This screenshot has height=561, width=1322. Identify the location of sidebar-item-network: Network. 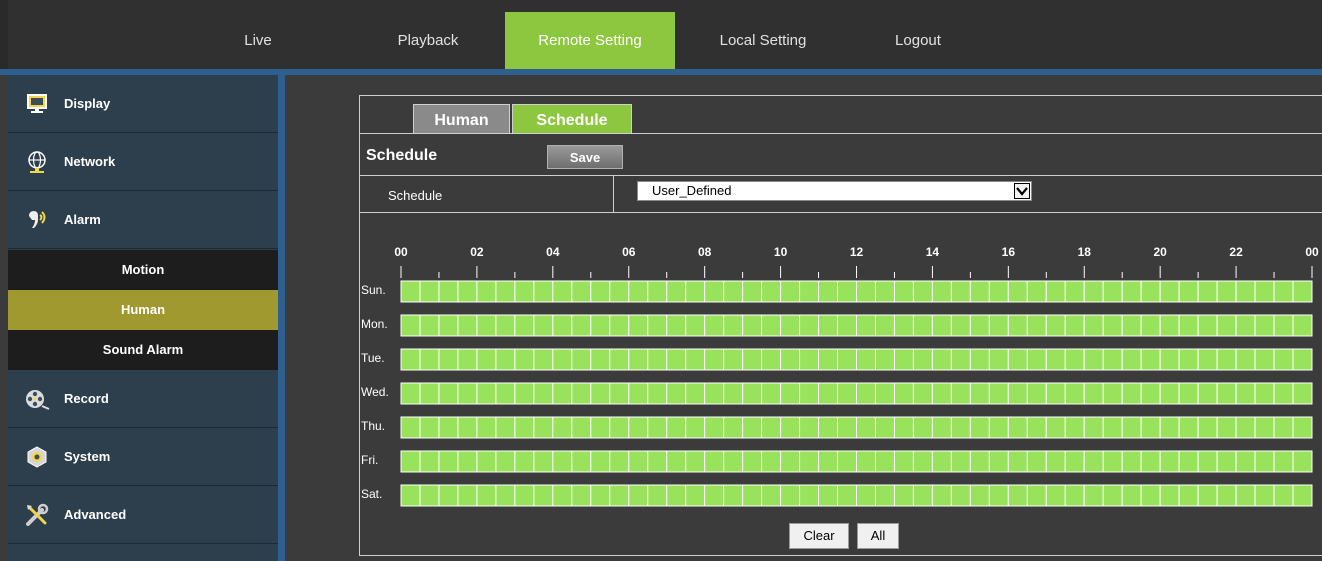
(143, 162).